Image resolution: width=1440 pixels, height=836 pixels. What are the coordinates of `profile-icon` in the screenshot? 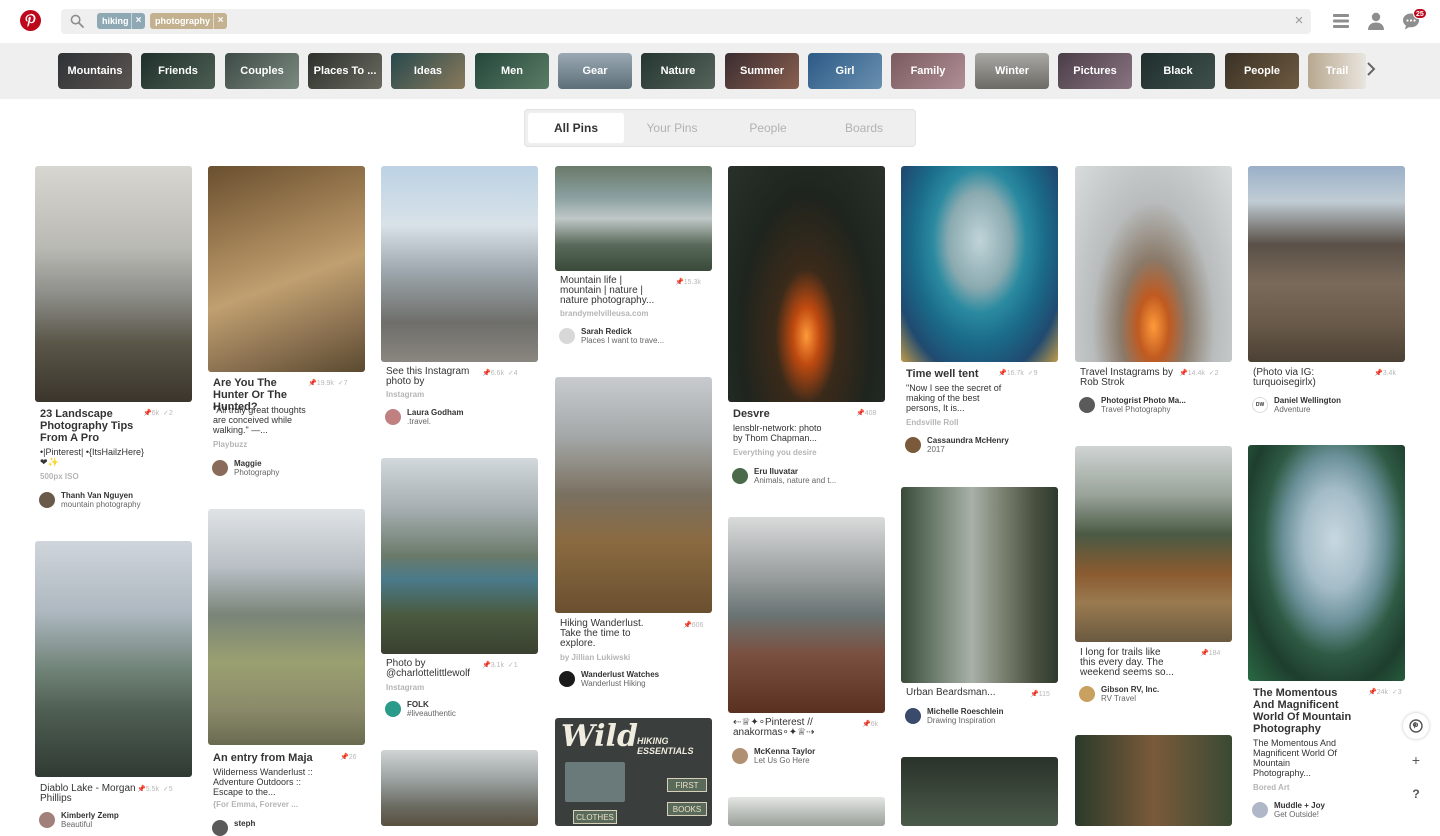 It's located at (1376, 21).